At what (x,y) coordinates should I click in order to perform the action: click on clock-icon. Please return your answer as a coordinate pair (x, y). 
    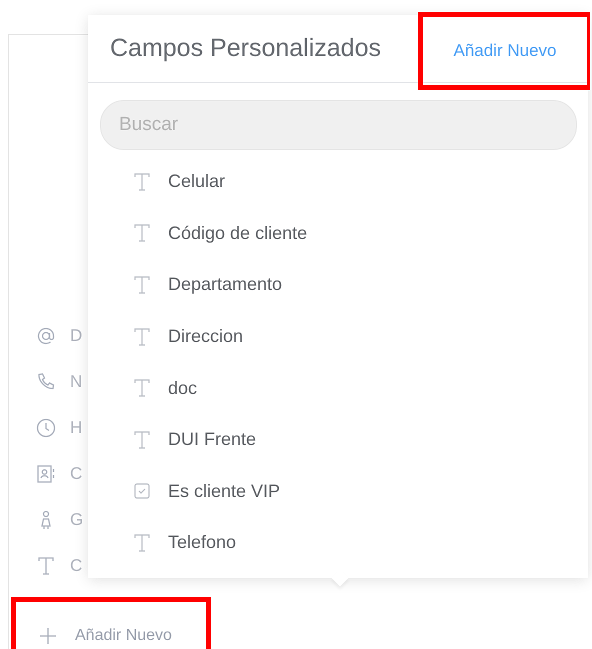
    Looking at the image, I should click on (46, 428).